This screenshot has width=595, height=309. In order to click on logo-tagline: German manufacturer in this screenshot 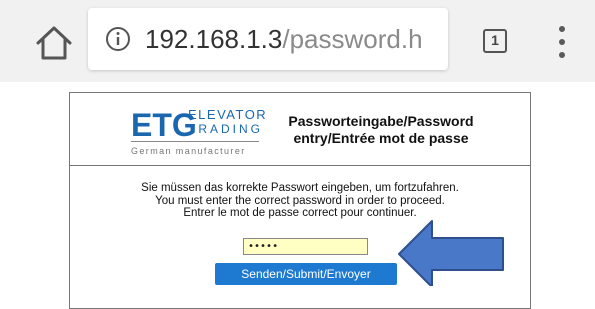, I will do `click(188, 151)`.